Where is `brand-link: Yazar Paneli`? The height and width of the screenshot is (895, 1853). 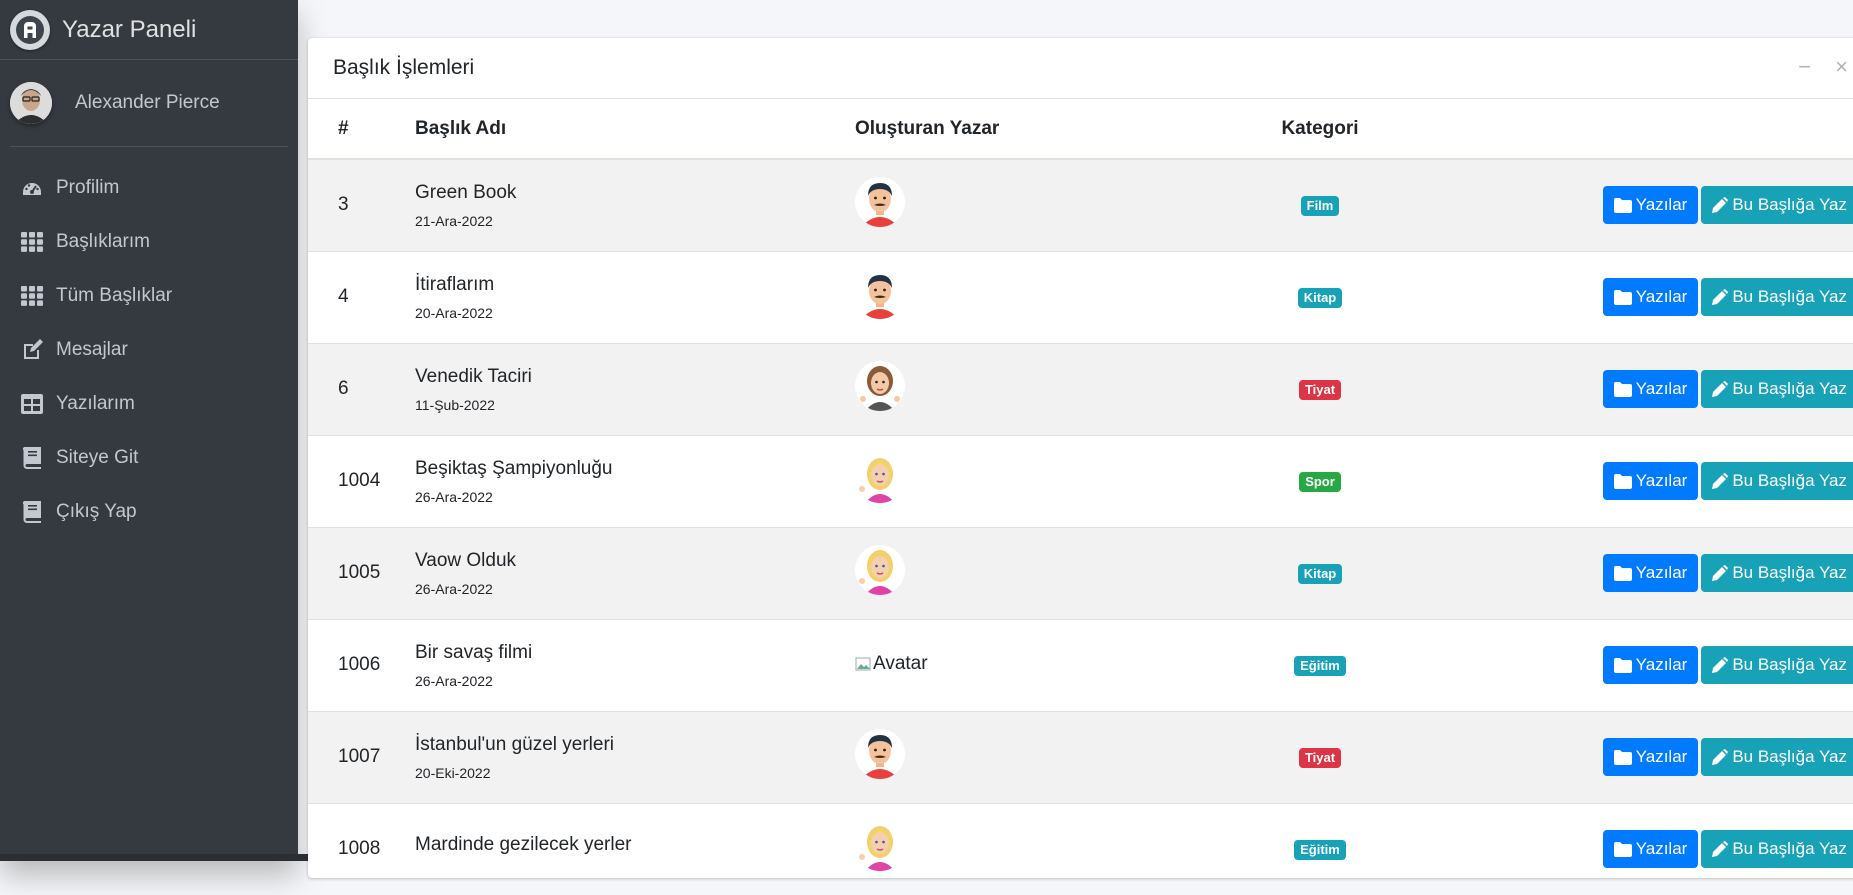 brand-link: Yazar Paneli is located at coordinates (149, 30).